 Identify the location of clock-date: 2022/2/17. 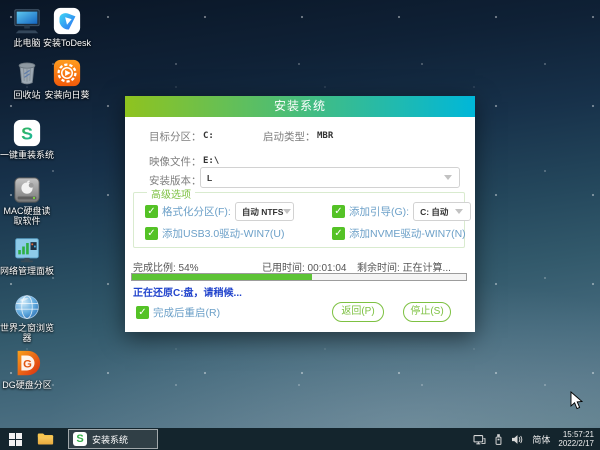
(576, 443).